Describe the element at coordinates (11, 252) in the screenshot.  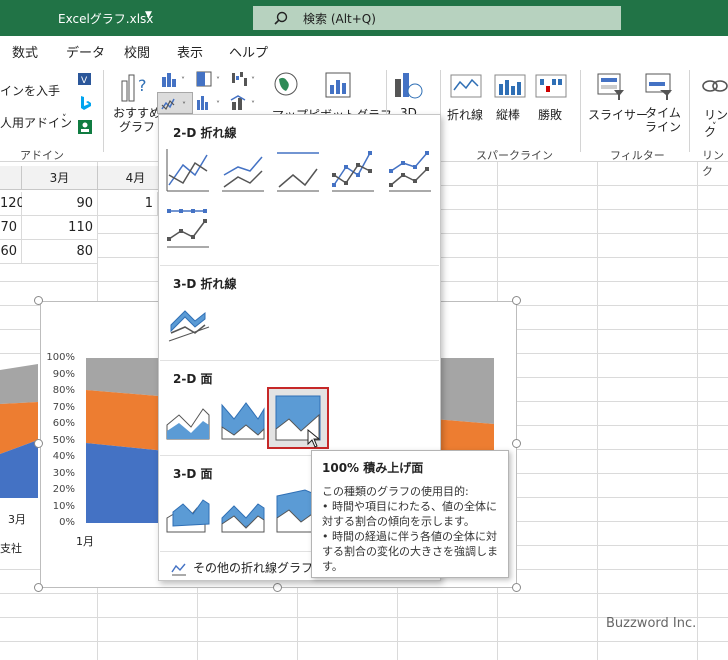
I see `table-cell: 60` at that location.